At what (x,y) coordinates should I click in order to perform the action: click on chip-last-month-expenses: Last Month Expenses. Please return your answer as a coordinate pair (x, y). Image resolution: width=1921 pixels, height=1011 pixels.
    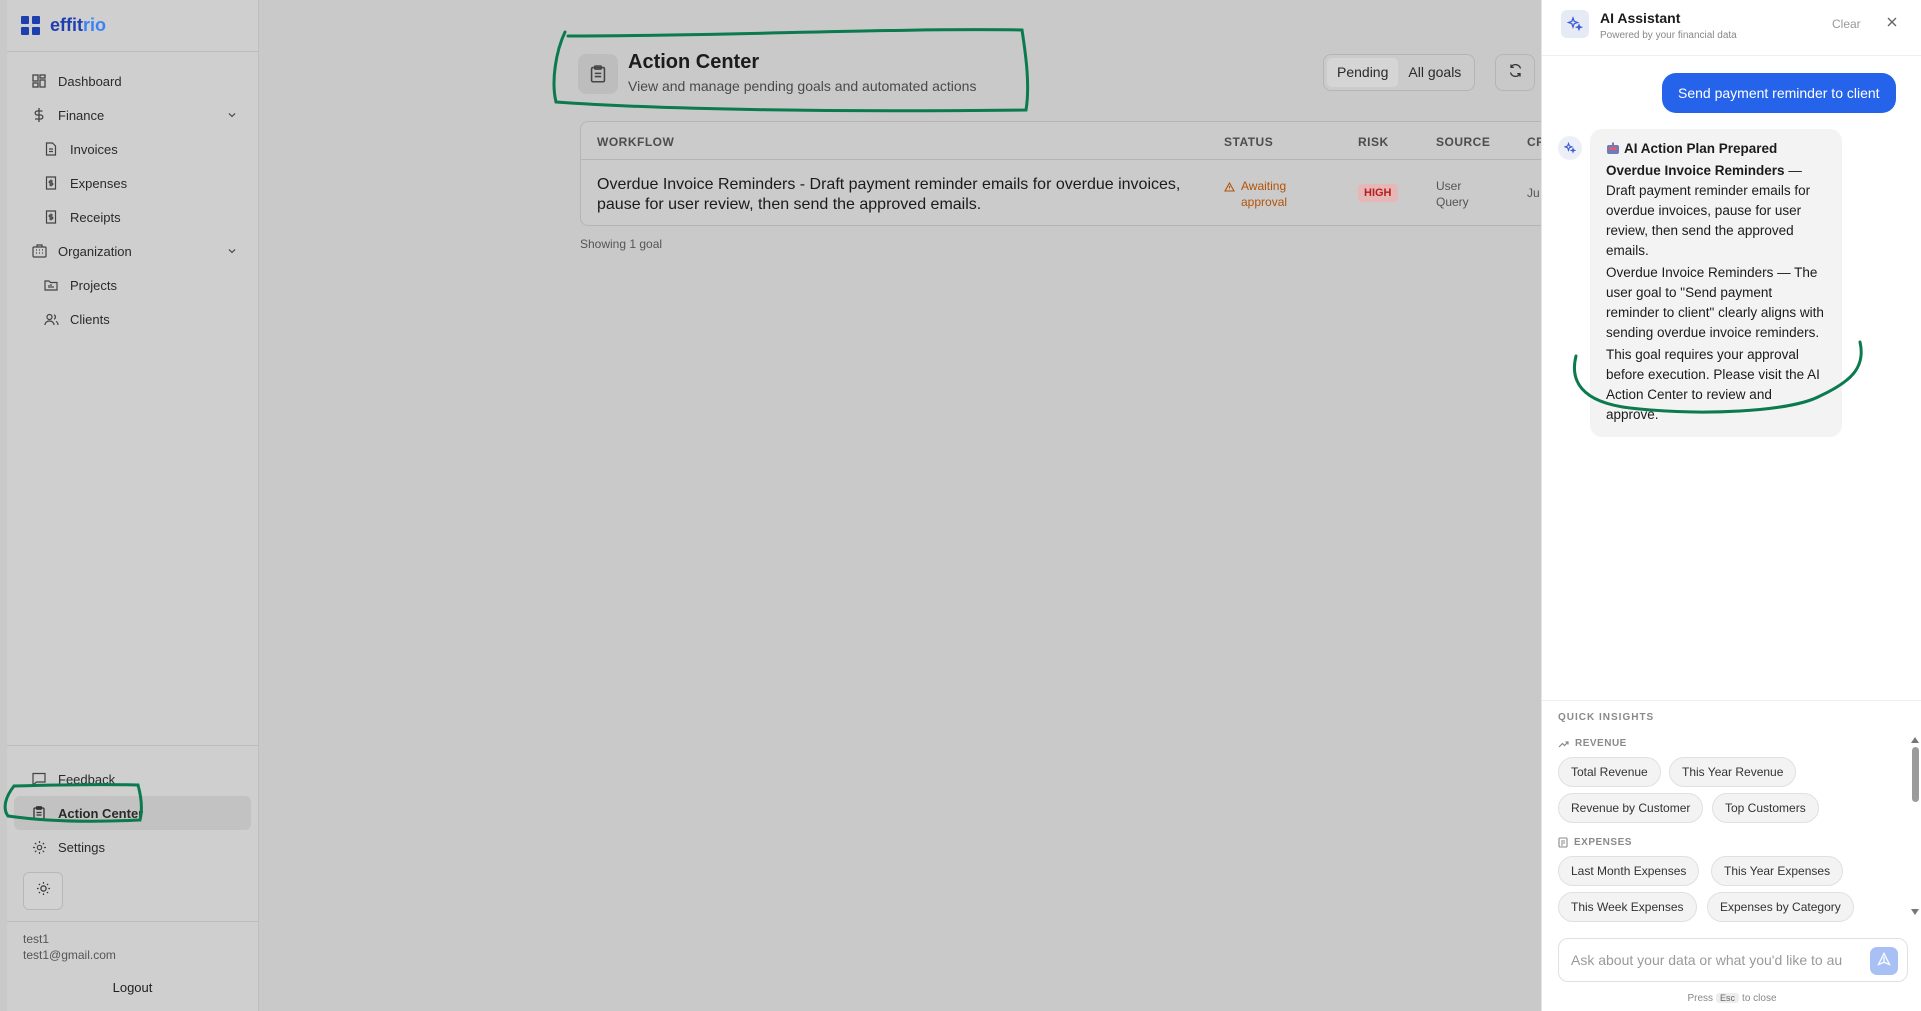
    Looking at the image, I should click on (1629, 871).